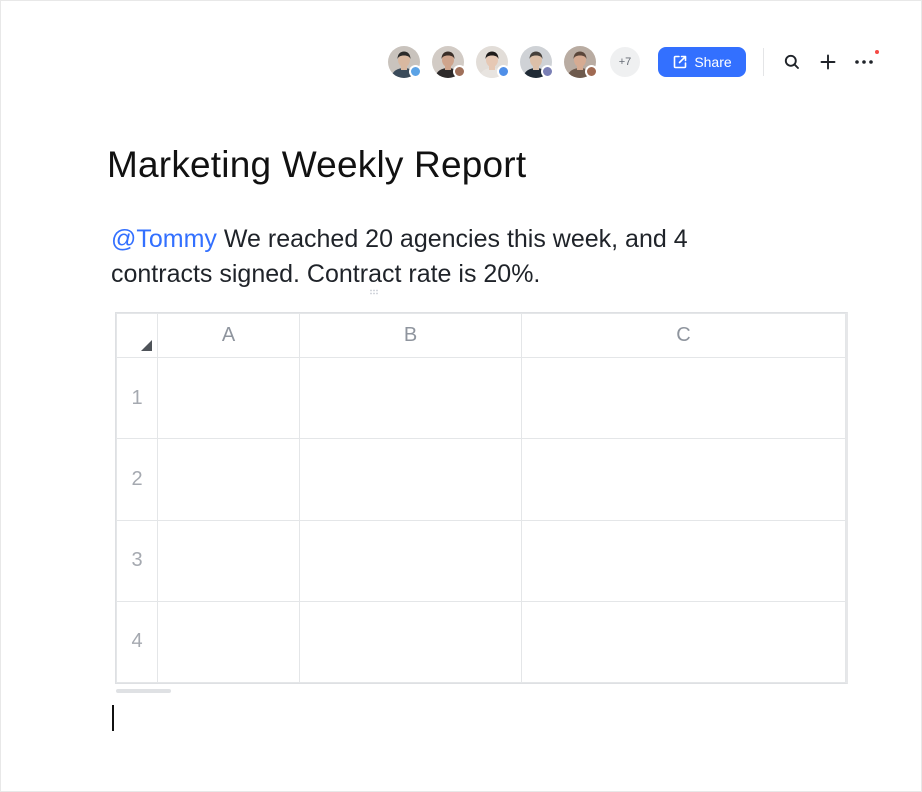  What do you see at coordinates (792, 62) in the screenshot?
I see `search-icon` at bounding box center [792, 62].